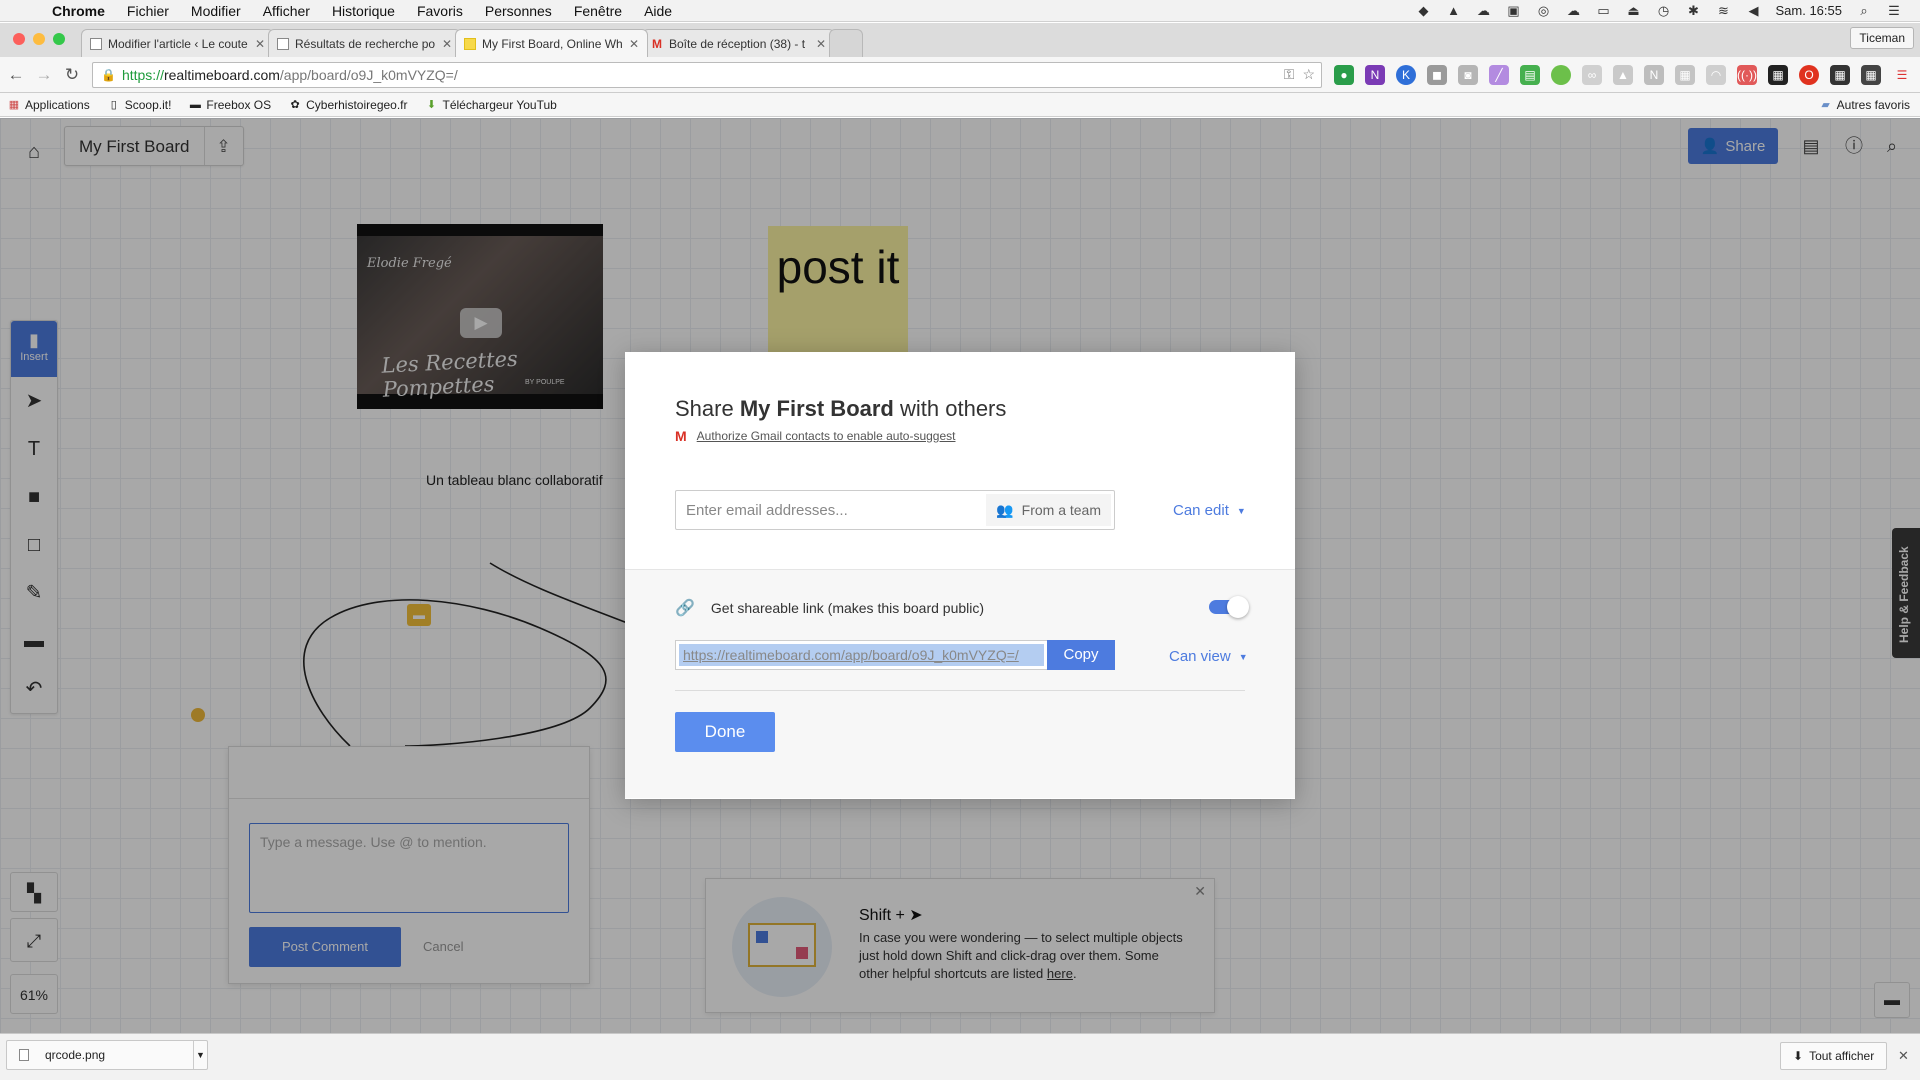 This screenshot has height=1080, width=1920. Describe the element at coordinates (1842, 1056) in the screenshot. I see `show-all-label: Tout afficher` at that location.